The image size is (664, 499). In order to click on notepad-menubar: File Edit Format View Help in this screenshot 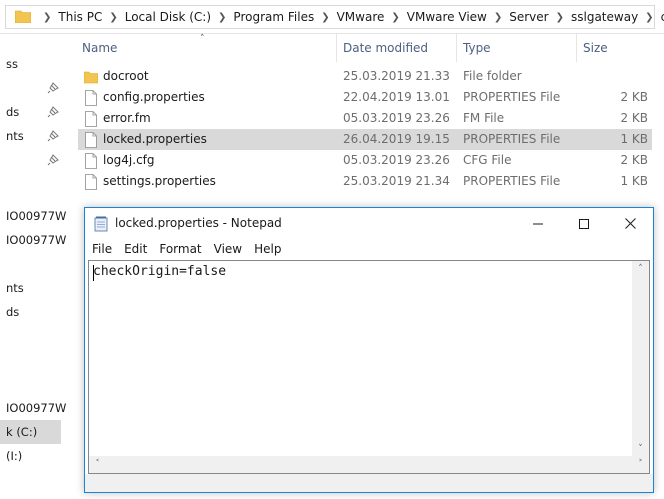, I will do `click(369, 249)`.